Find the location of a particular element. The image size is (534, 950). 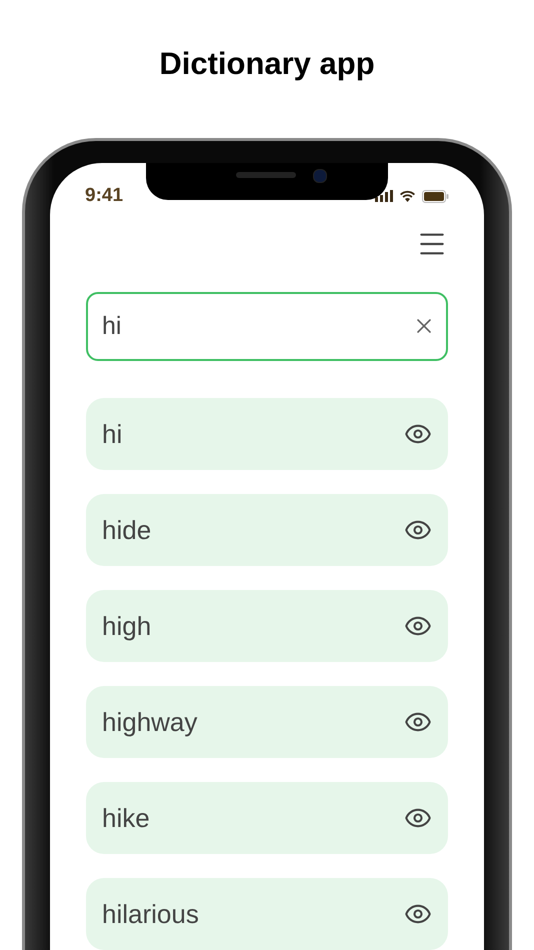

result-word: hilarious is located at coordinates (150, 914).